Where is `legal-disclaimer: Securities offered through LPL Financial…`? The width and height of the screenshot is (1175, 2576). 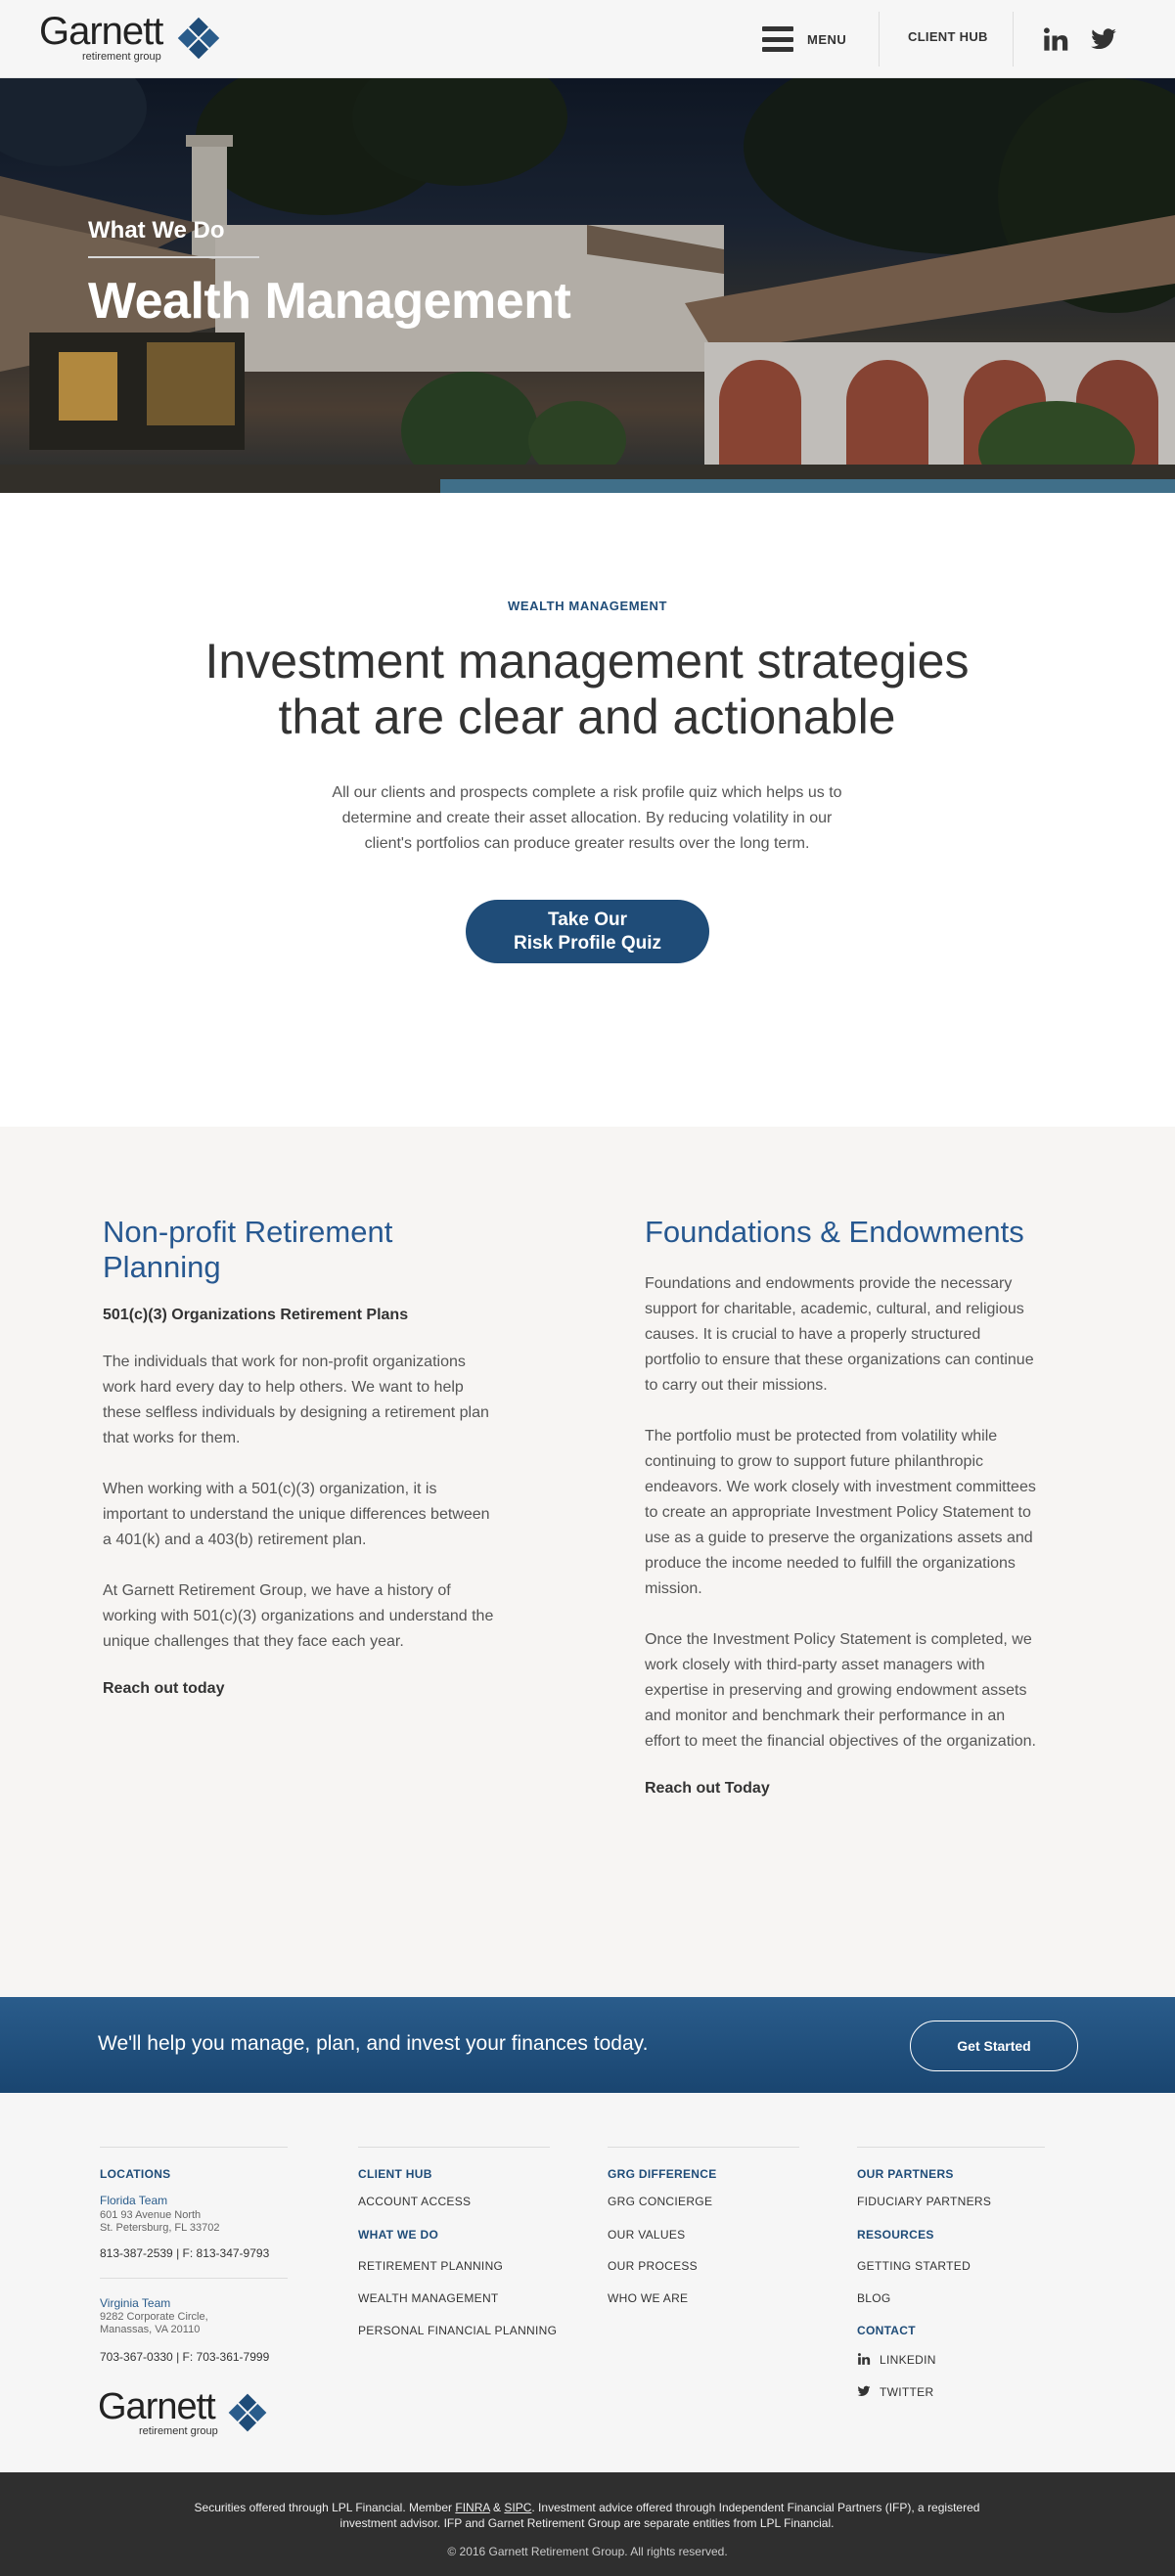 legal-disclaimer: Securities offered through LPL Financial… is located at coordinates (587, 2515).